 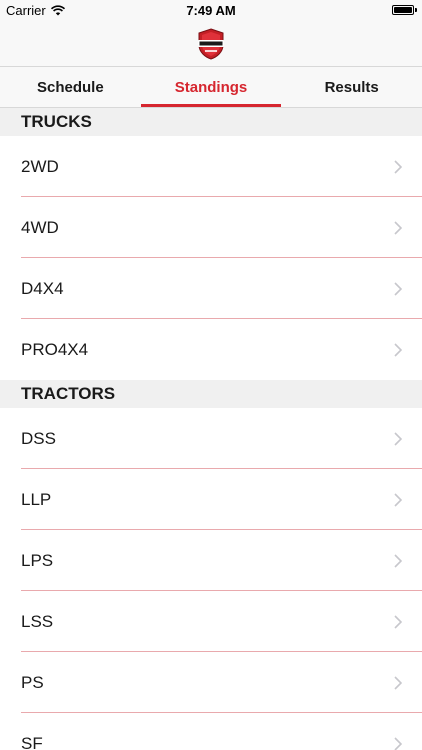 What do you see at coordinates (40, 166) in the screenshot?
I see `list-item-label: 2WD` at bounding box center [40, 166].